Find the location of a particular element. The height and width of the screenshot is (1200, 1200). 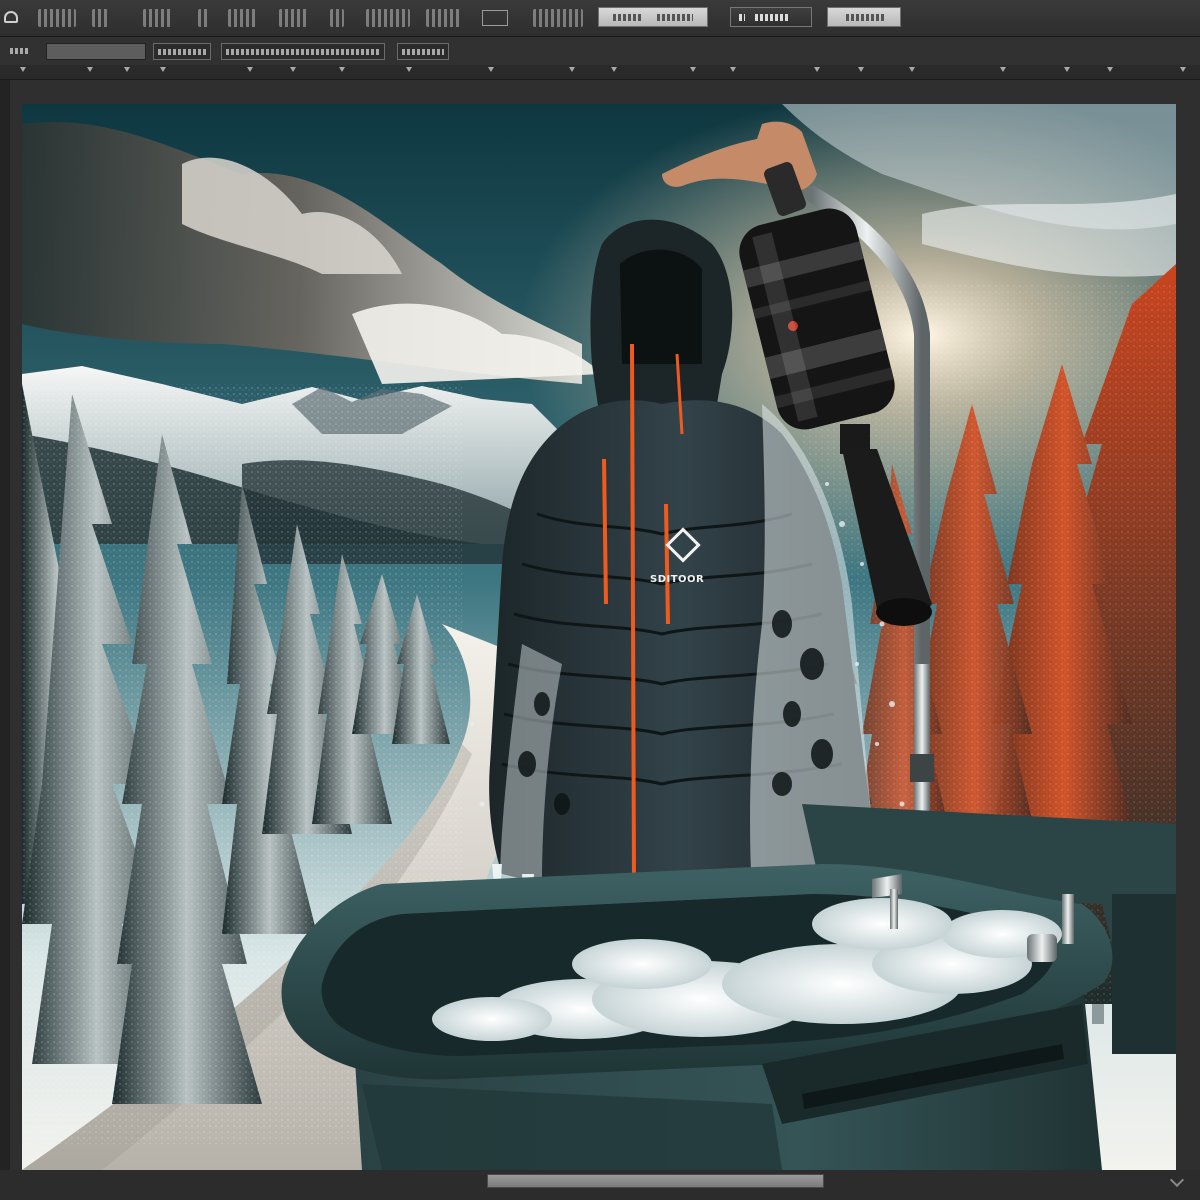

app-logo-icon is located at coordinates (11, 17).